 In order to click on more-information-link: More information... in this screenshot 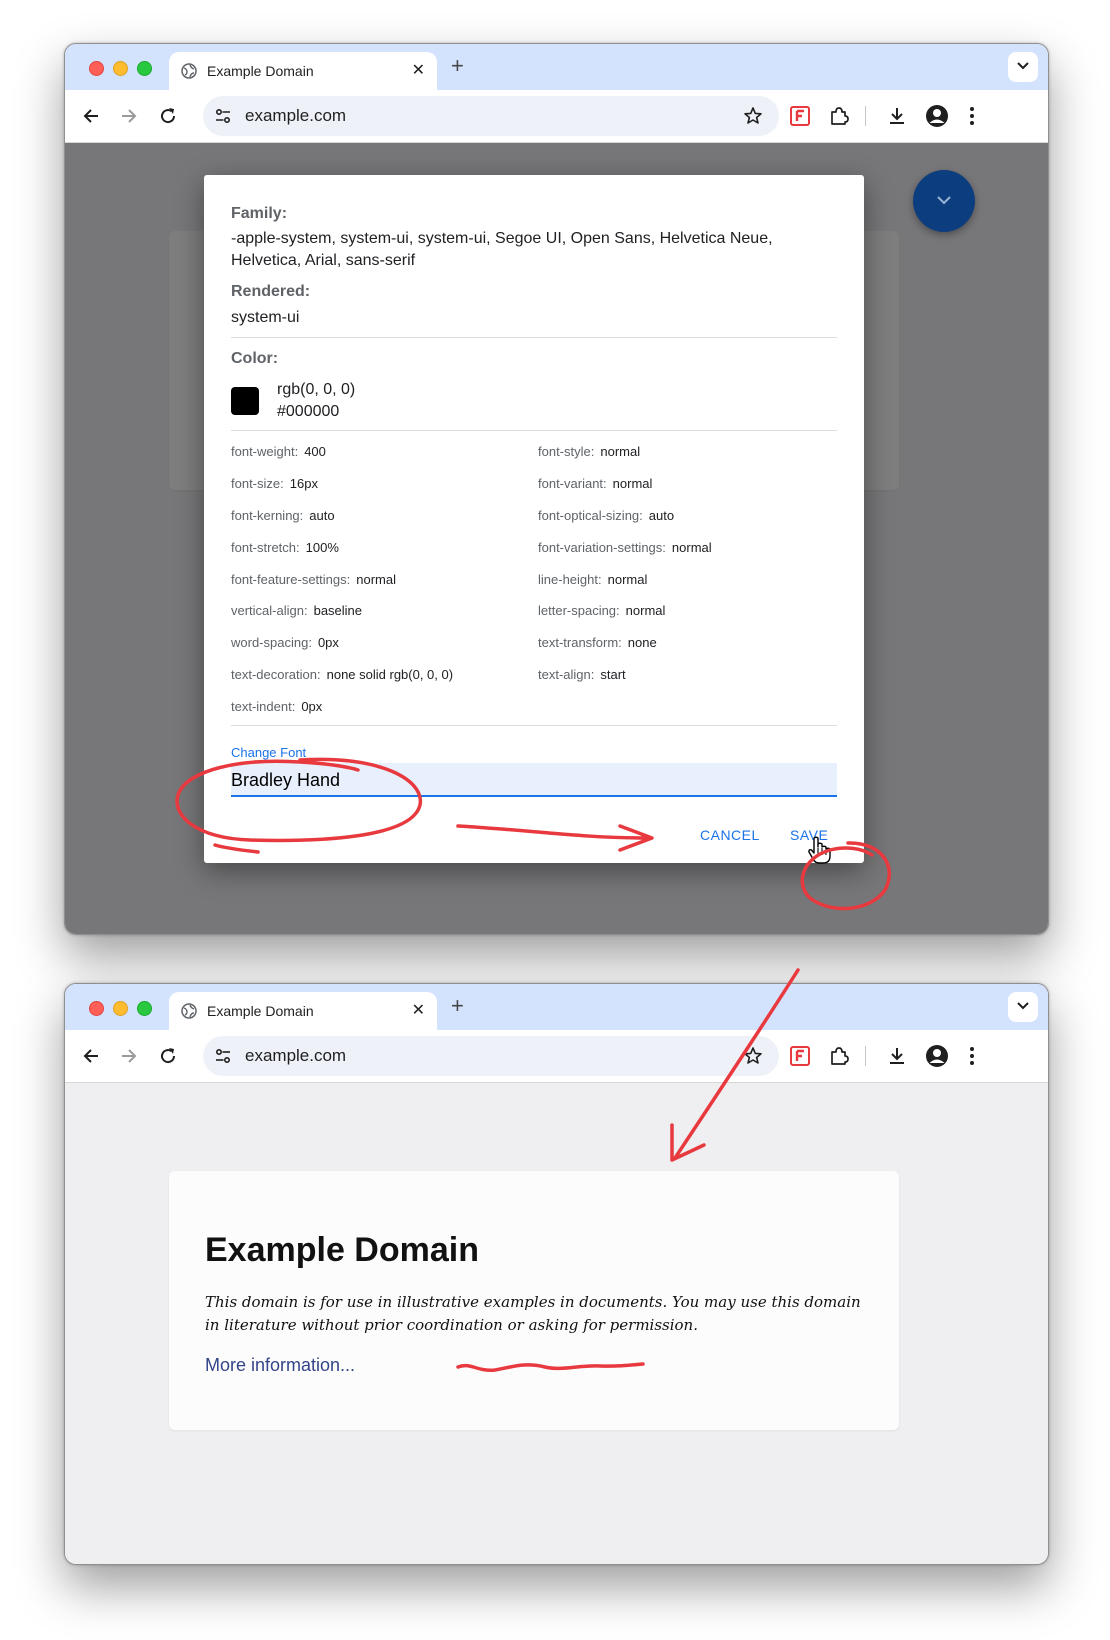, I will do `click(280, 1365)`.